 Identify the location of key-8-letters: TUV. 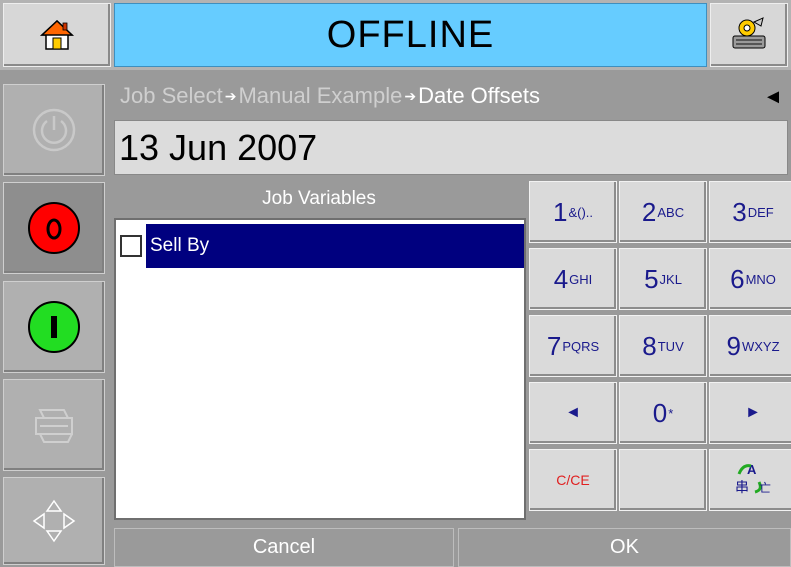
(670, 346).